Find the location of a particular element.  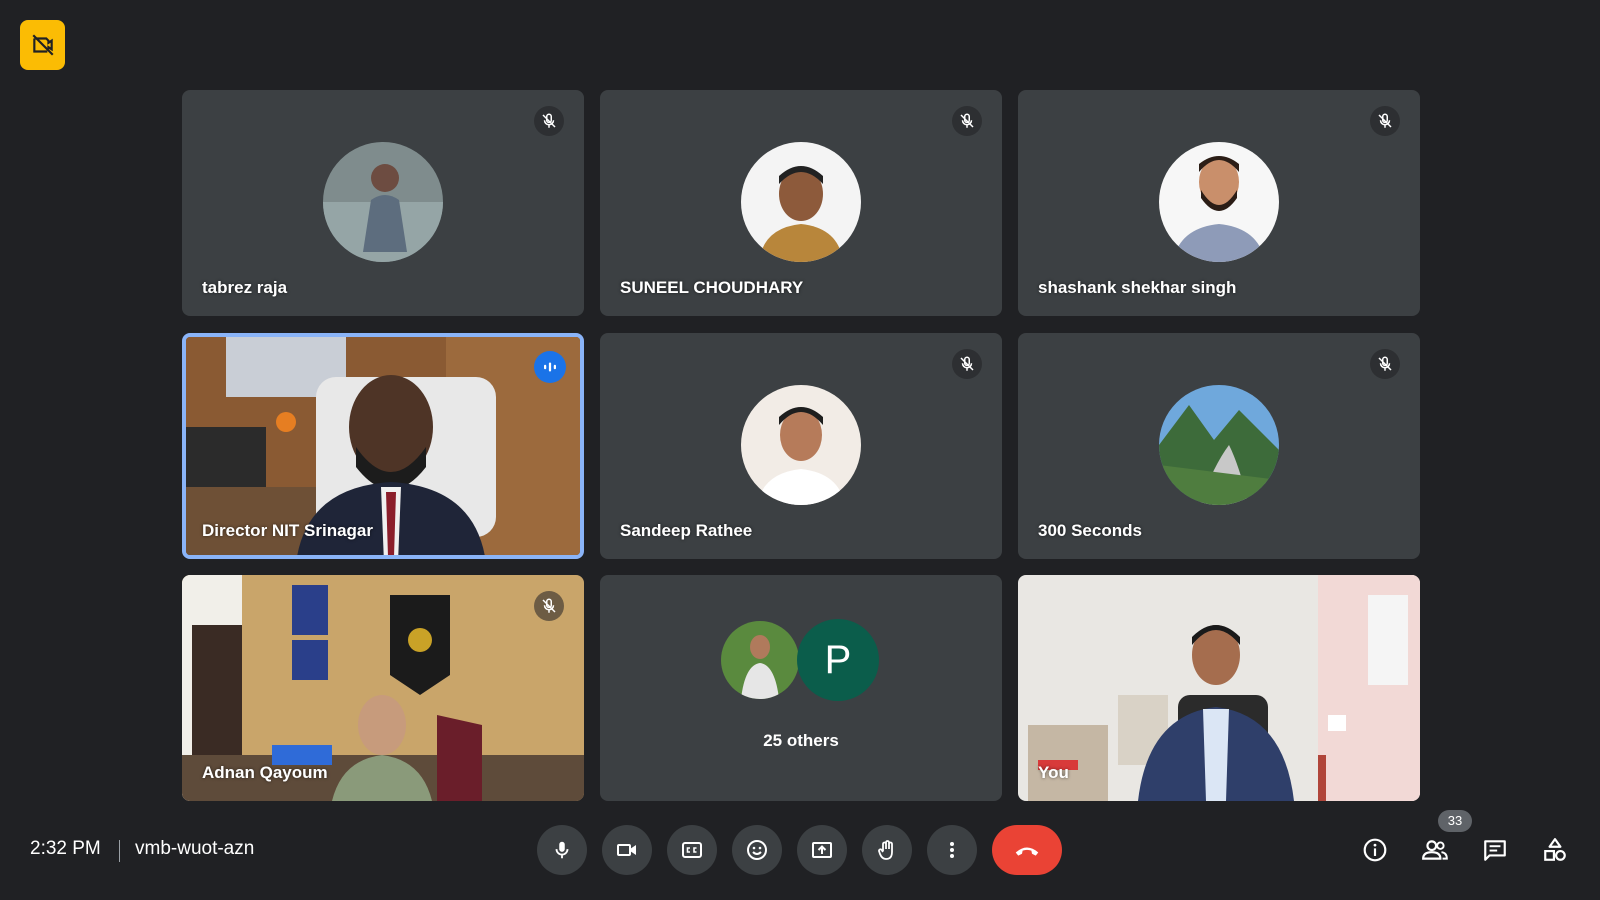

people-button is located at coordinates (1435, 850).